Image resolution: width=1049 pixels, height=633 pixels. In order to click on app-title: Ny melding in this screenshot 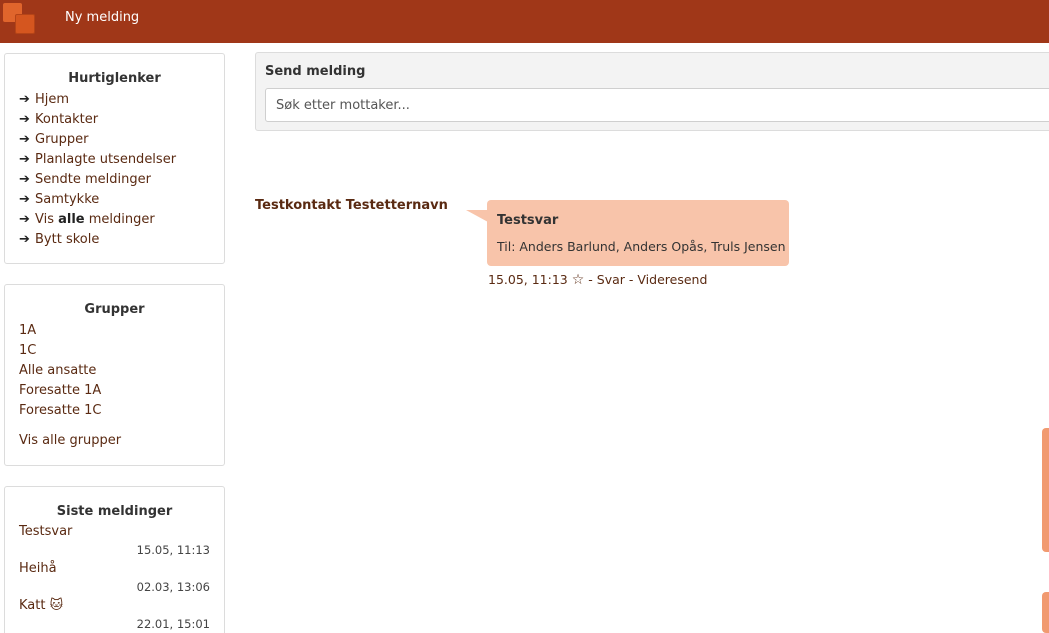, I will do `click(102, 18)`.